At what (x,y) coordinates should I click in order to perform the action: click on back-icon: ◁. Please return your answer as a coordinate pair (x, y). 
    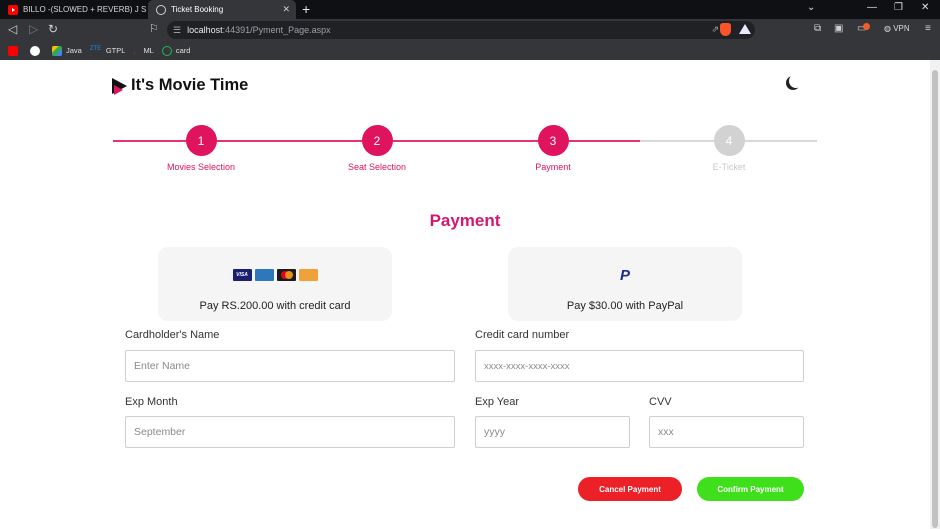
    Looking at the image, I should click on (12, 29).